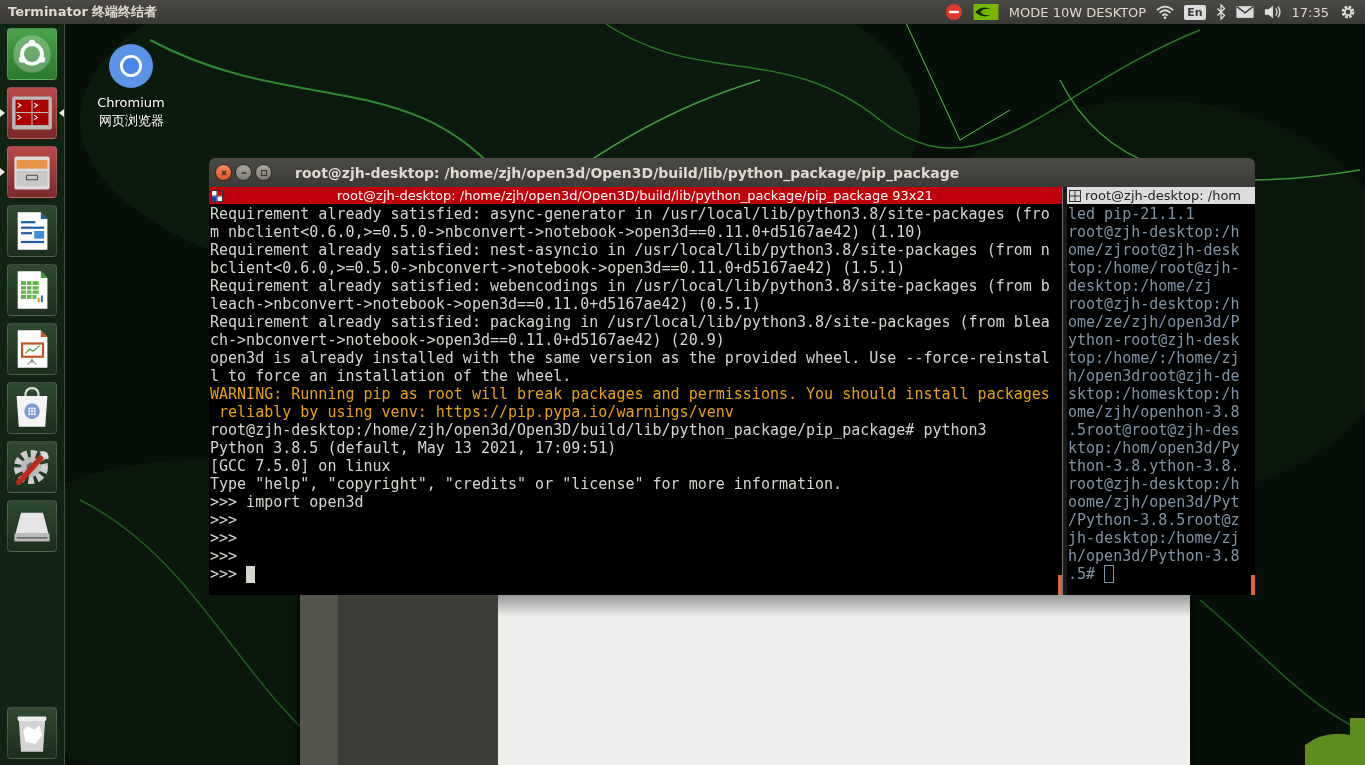 The width and height of the screenshot is (1365, 765). Describe the element at coordinates (287, 502) in the screenshot. I see `terminal-line: >>> import open3d` at that location.